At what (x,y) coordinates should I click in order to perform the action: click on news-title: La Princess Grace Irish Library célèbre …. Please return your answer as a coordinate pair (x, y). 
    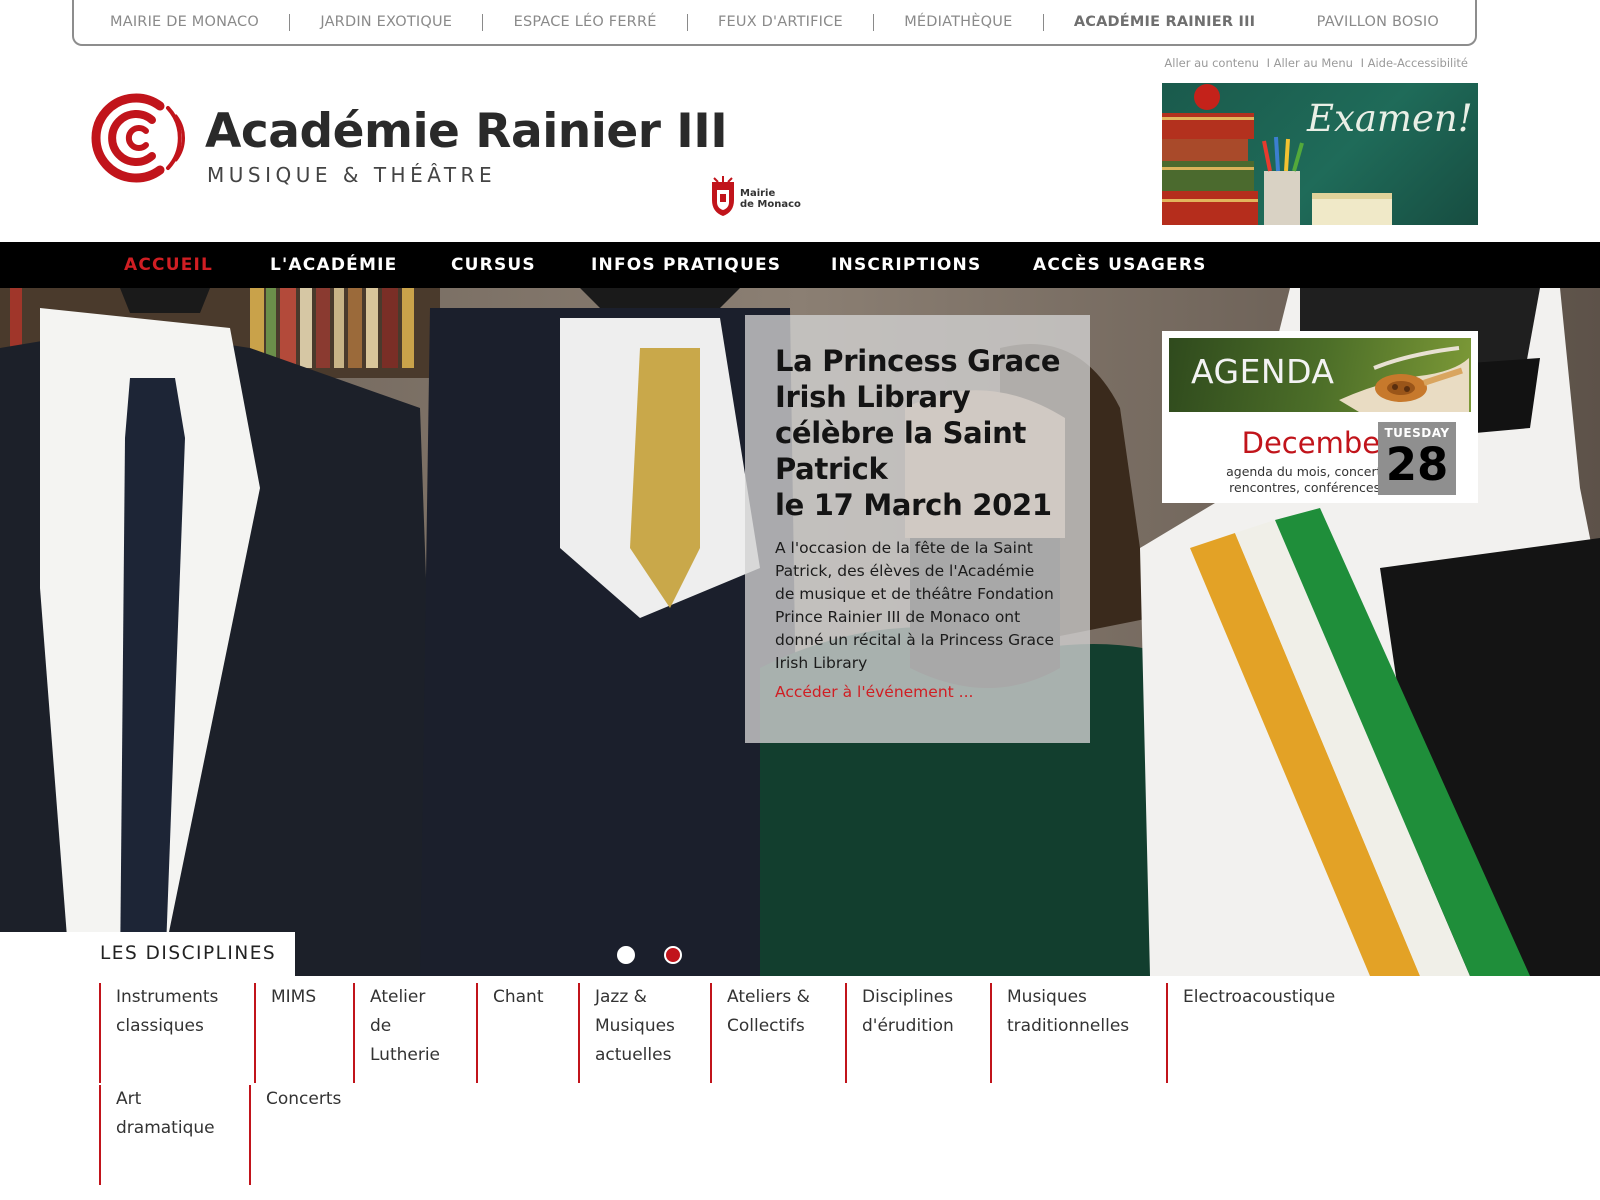
    Looking at the image, I should click on (918, 433).